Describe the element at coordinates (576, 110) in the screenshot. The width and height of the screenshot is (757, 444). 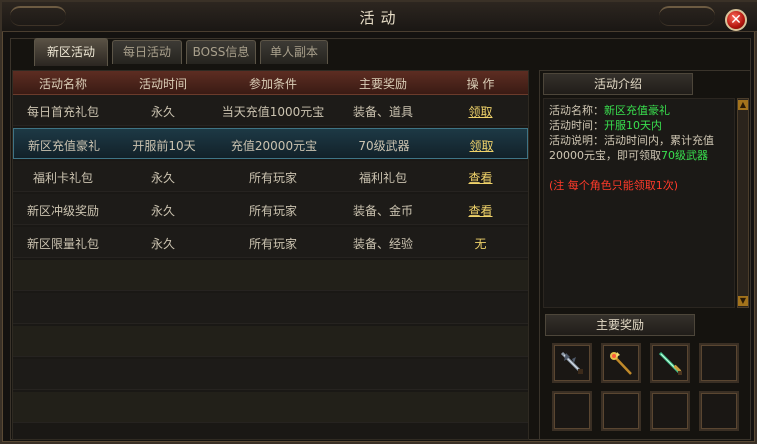
I see `intro-name-label: 活动名称：` at that location.